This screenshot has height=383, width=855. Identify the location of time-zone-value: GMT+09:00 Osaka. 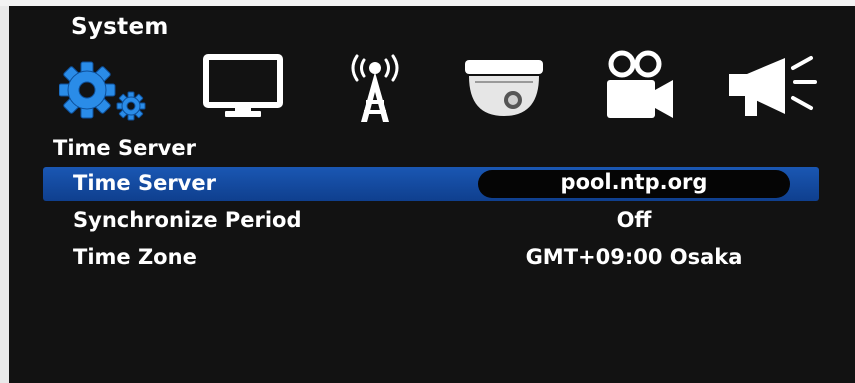
(634, 257).